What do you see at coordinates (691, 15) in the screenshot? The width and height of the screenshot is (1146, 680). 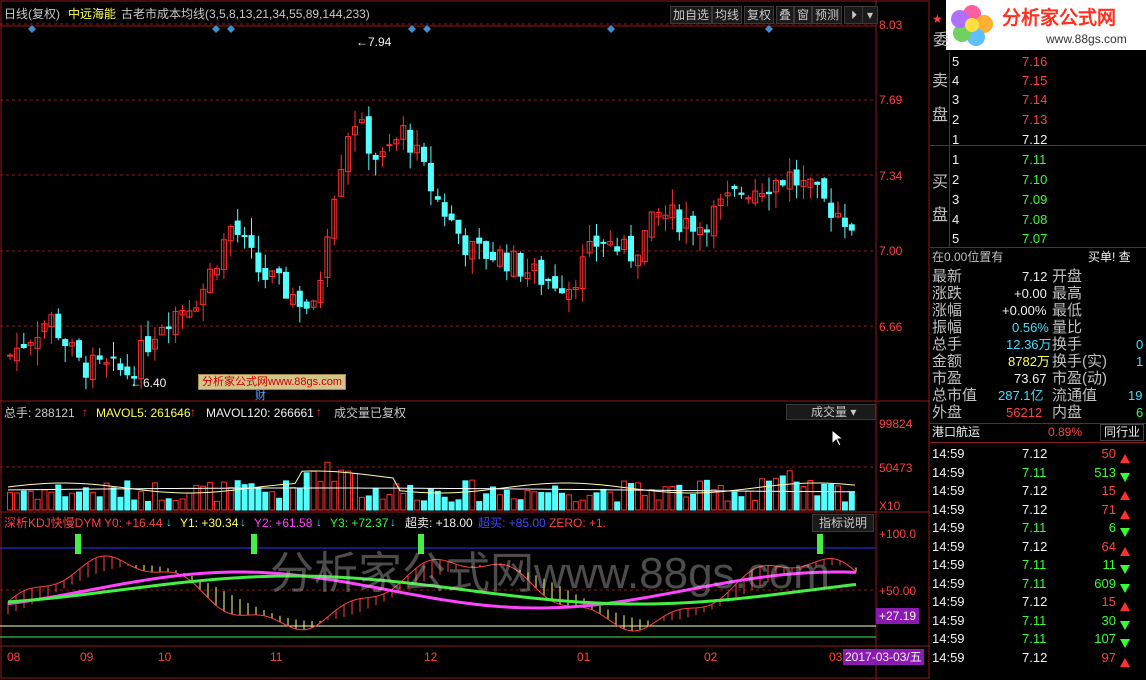 I see `add-watchlist-button: 加自选` at bounding box center [691, 15].